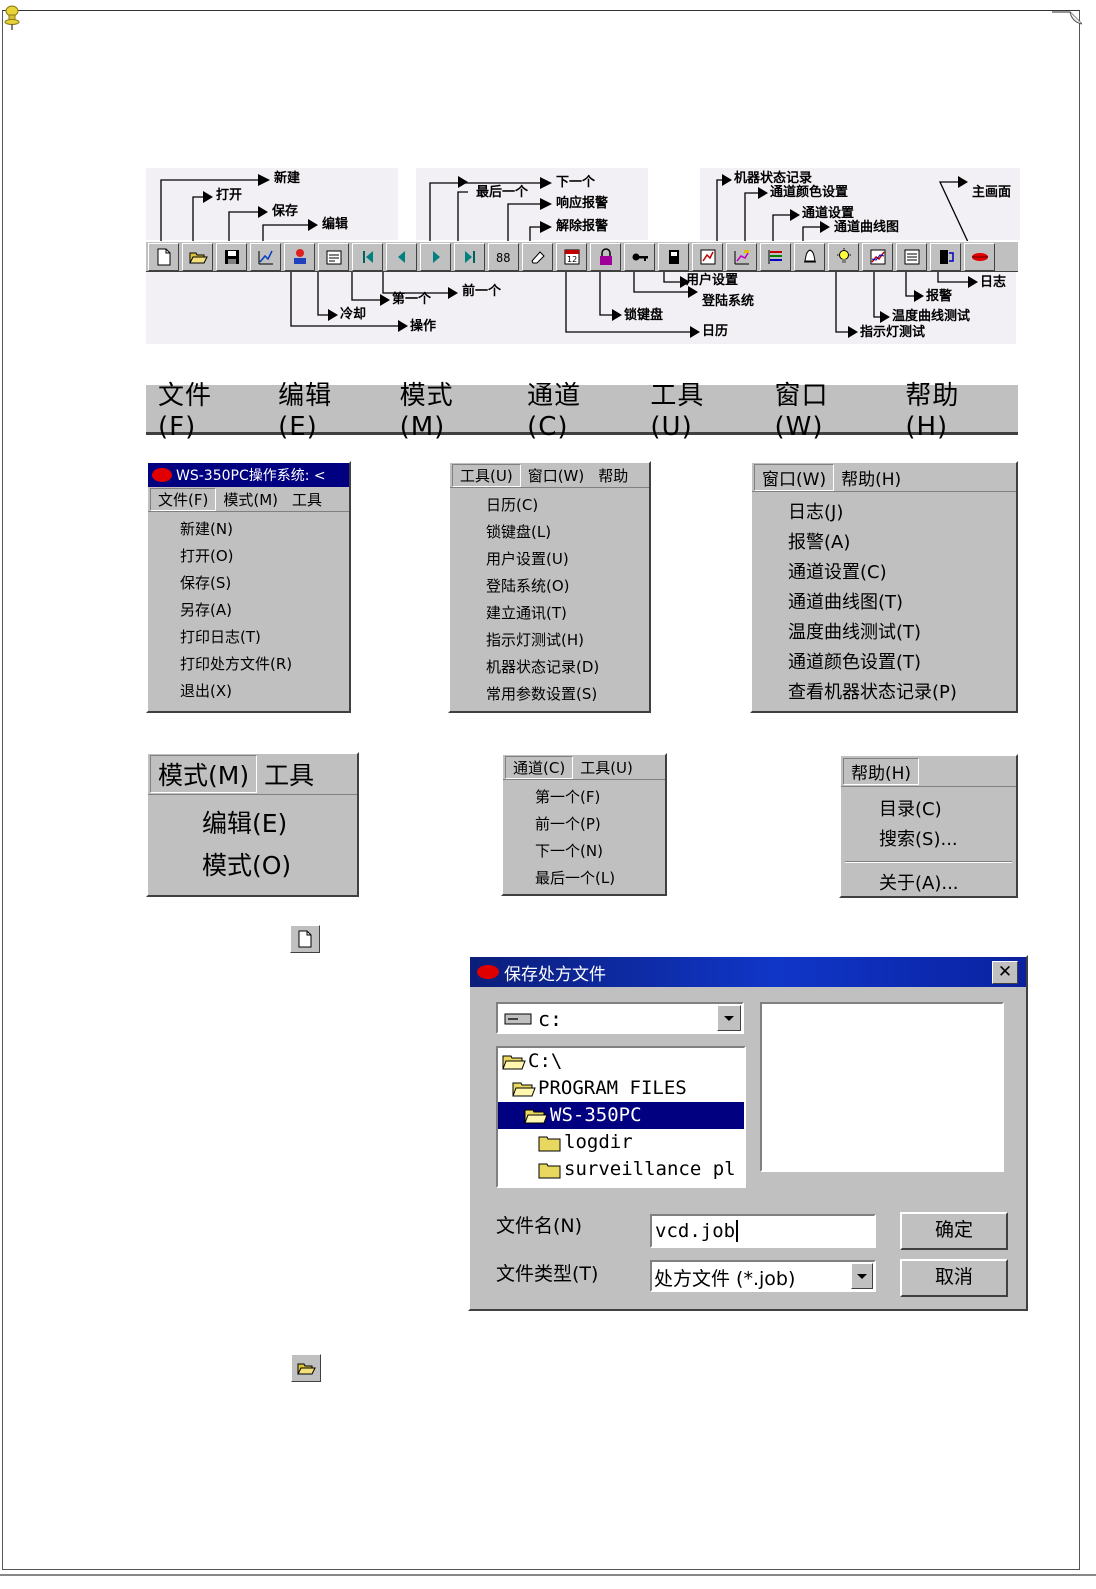  Describe the element at coordinates (567, 667) in the screenshot. I see `menu-item-machine-log: 机器状态记录(D)` at that location.